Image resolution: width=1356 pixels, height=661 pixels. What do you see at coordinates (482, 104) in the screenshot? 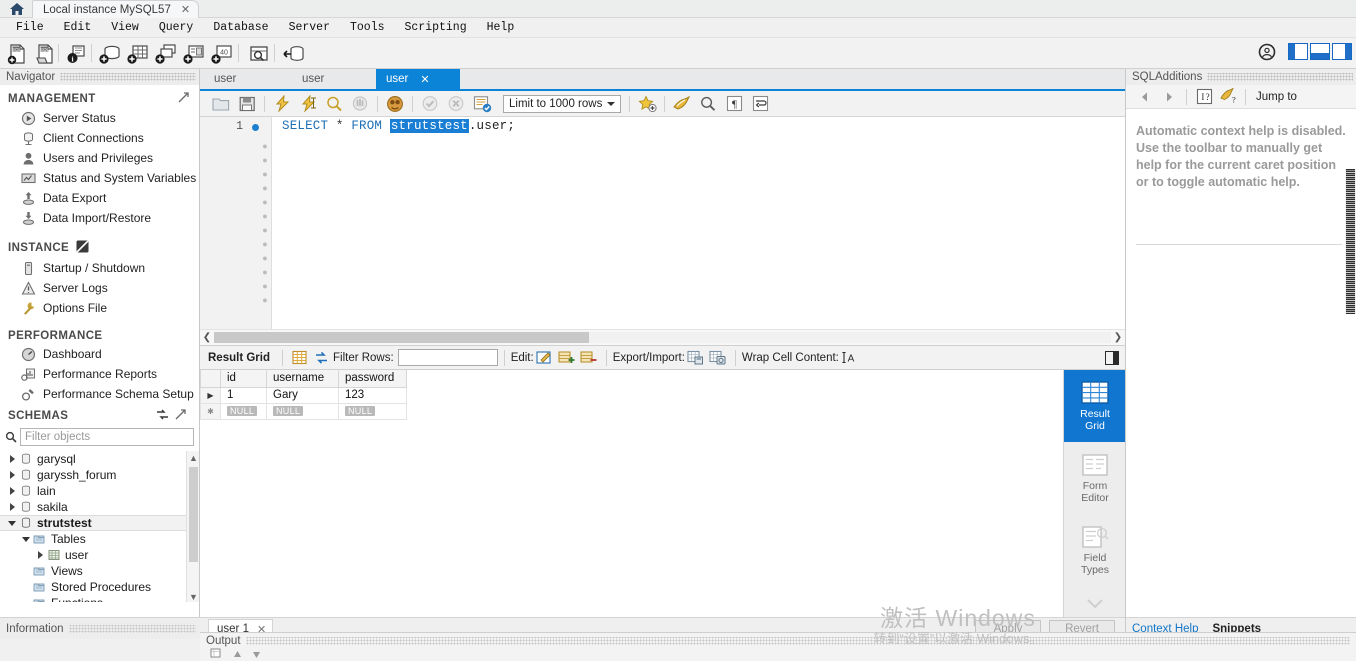
I see `toggle-autocommit-icon` at bounding box center [482, 104].